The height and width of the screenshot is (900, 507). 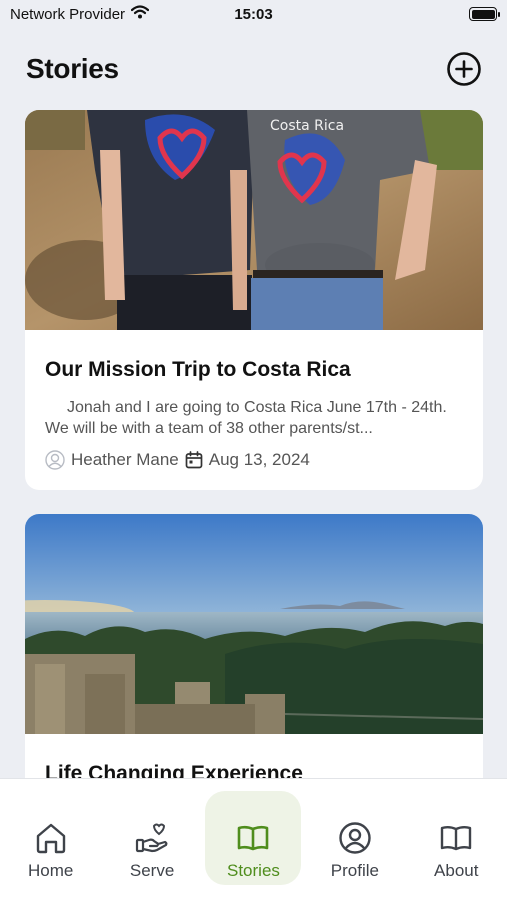 What do you see at coordinates (259, 459) in the screenshot?
I see `story-date: Aug 13, 2024` at bounding box center [259, 459].